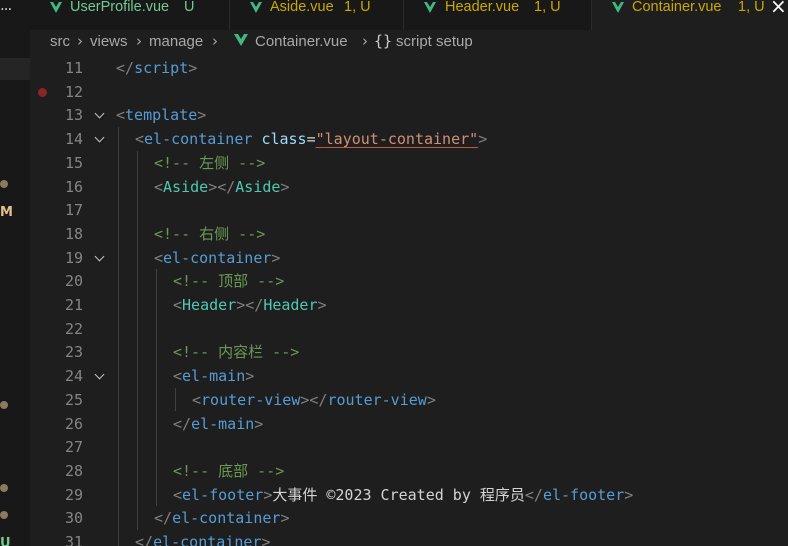 The width and height of the screenshot is (788, 546). I want to click on tab-label: UserProfile.vue, so click(120, 7).